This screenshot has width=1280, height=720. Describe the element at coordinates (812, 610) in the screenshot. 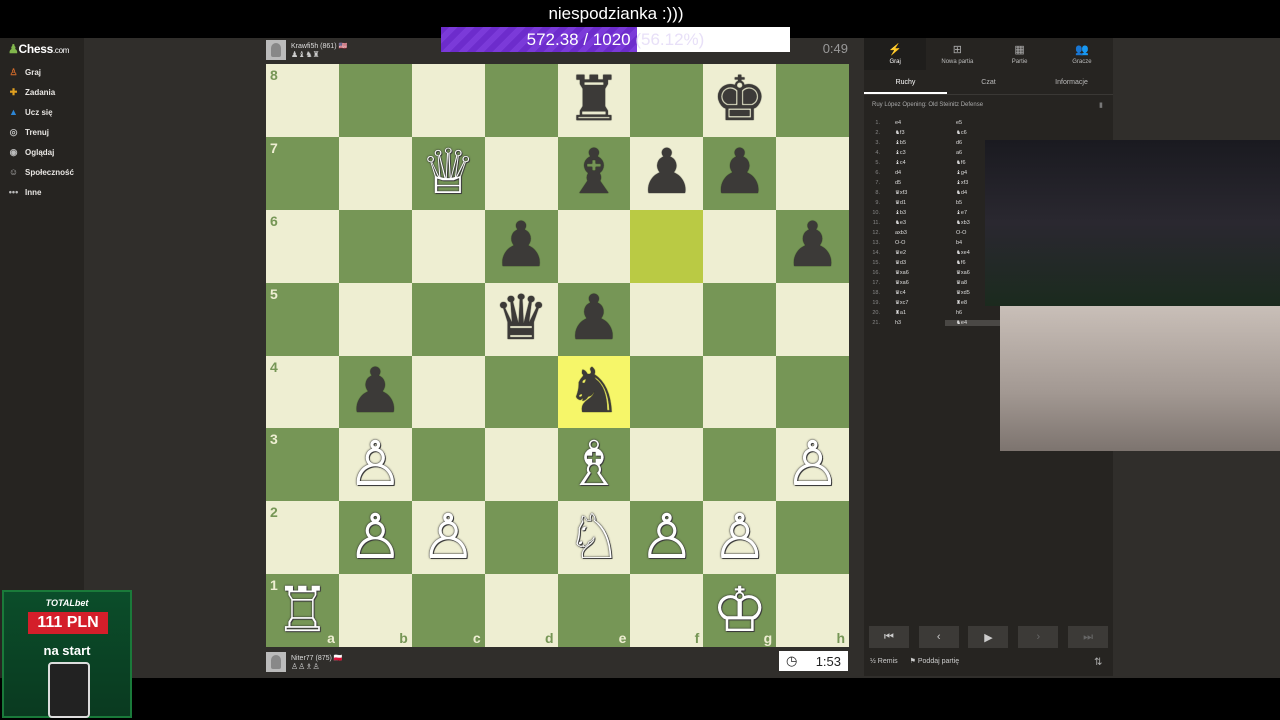

I see `square-h1: h` at that location.